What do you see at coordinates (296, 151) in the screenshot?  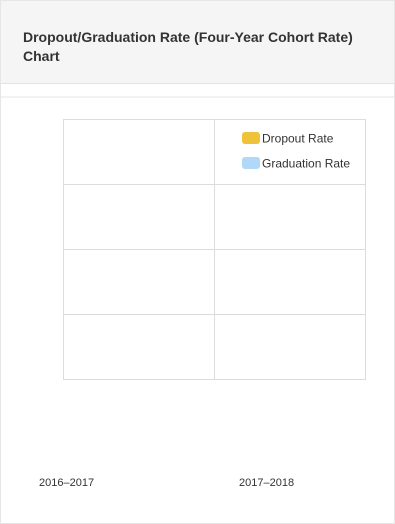 I see `legend: Dropout Rate Graduation Rate` at bounding box center [296, 151].